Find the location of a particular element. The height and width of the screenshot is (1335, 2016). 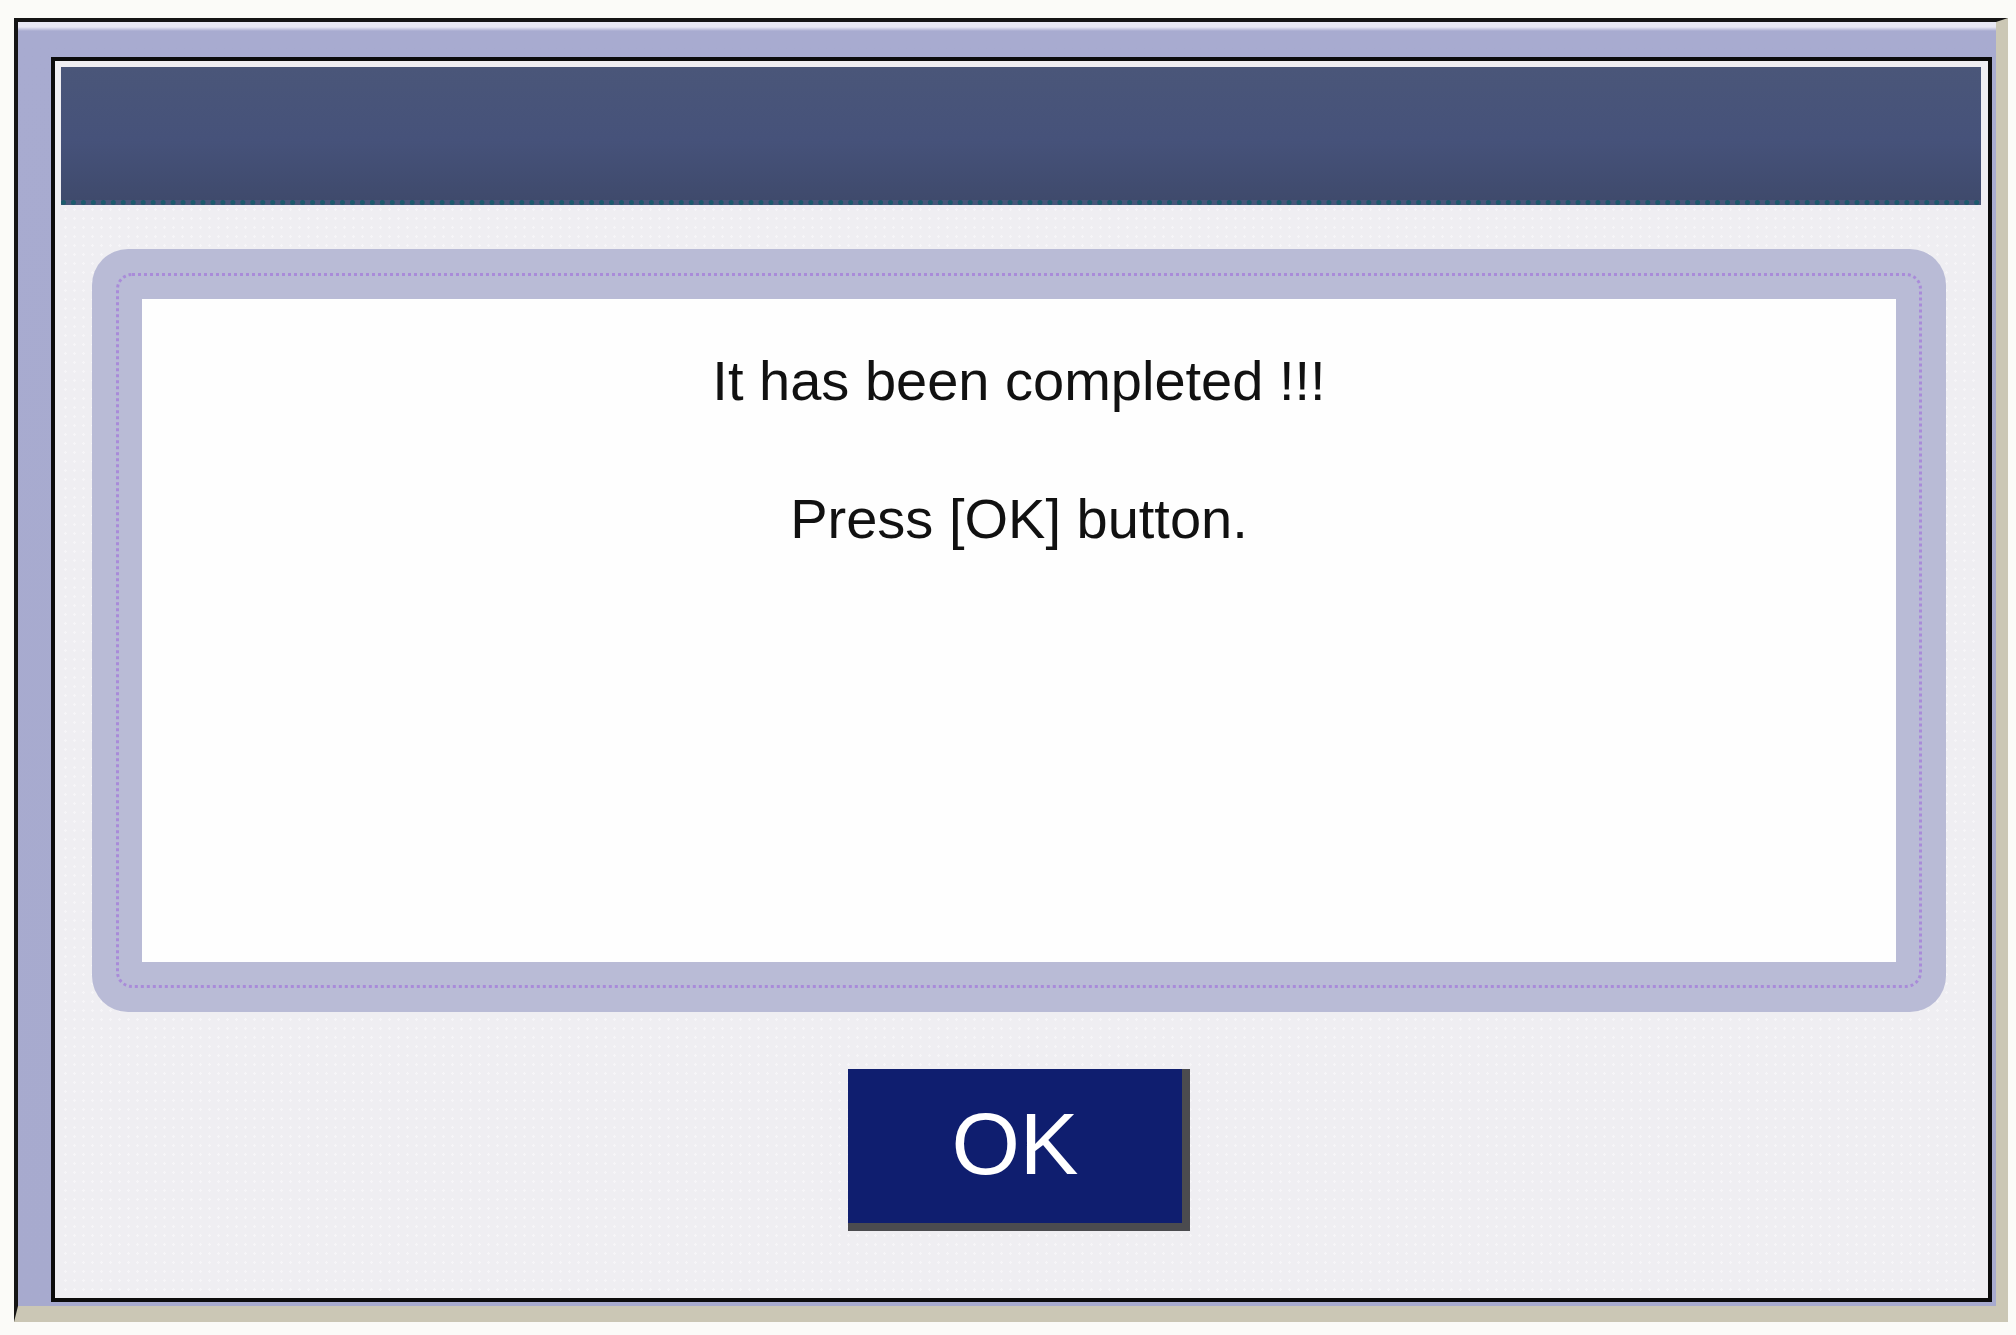

message-text: Press [OK] button. is located at coordinates (1019, 519).